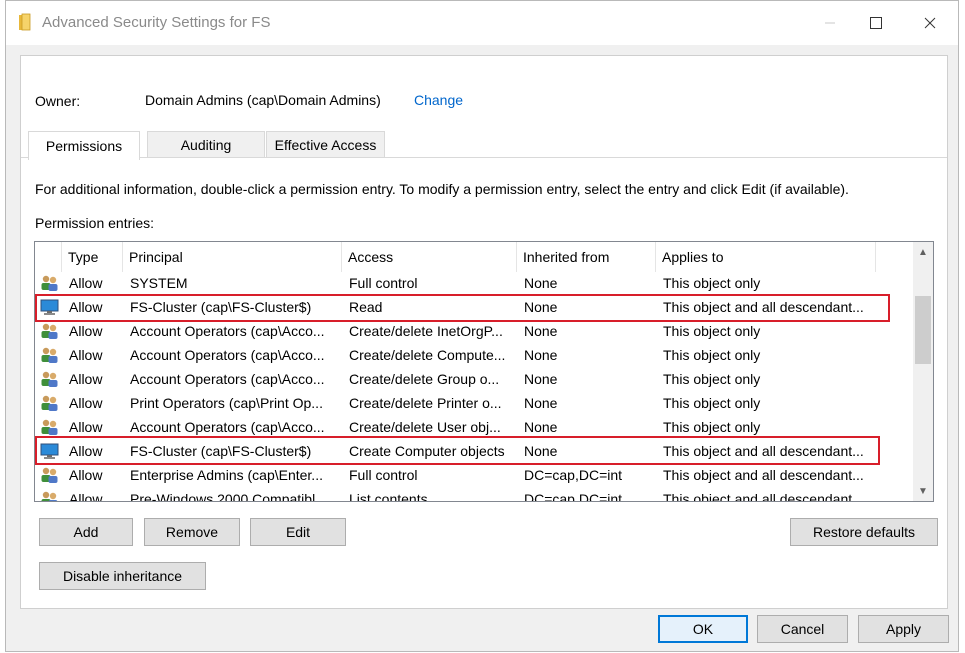  Describe the element at coordinates (903, 629) in the screenshot. I see `apply-button: Apply` at that location.